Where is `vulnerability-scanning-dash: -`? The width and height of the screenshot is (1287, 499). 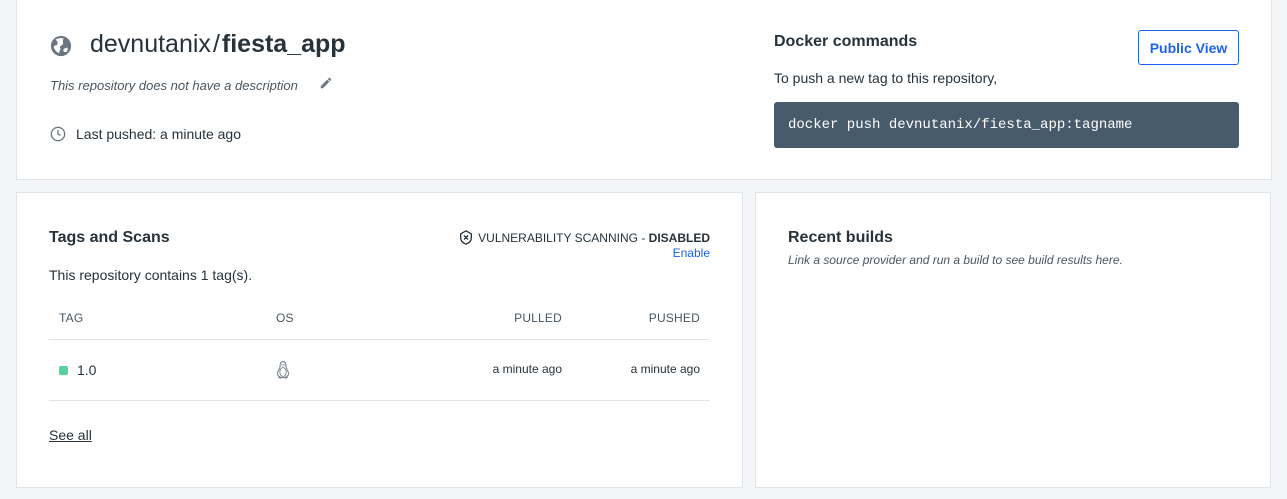
vulnerability-scanning-dash: - is located at coordinates (643, 237).